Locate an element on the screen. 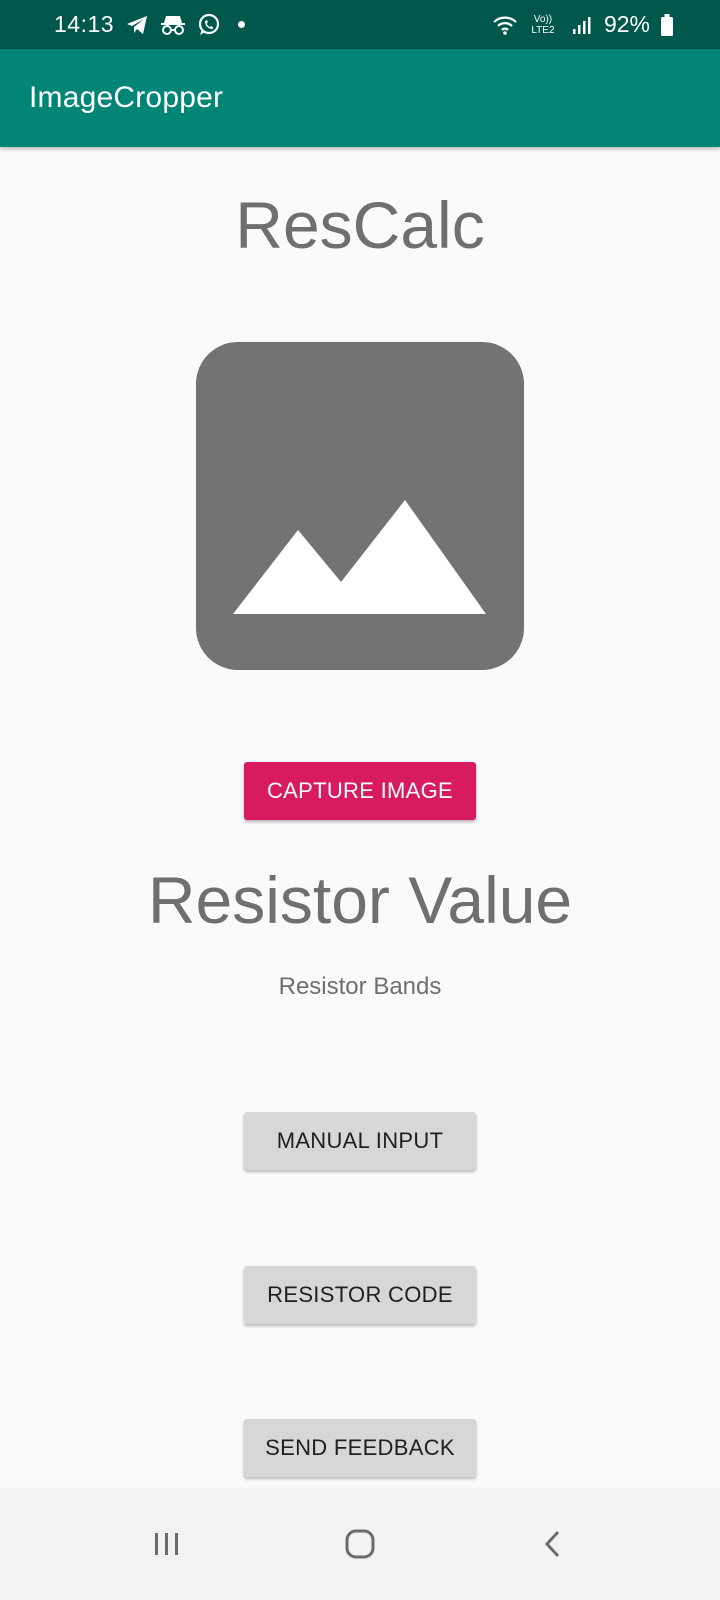 This screenshot has width=720, height=1600. manual-input-button: MANUAL INPUT is located at coordinates (360, 1141).